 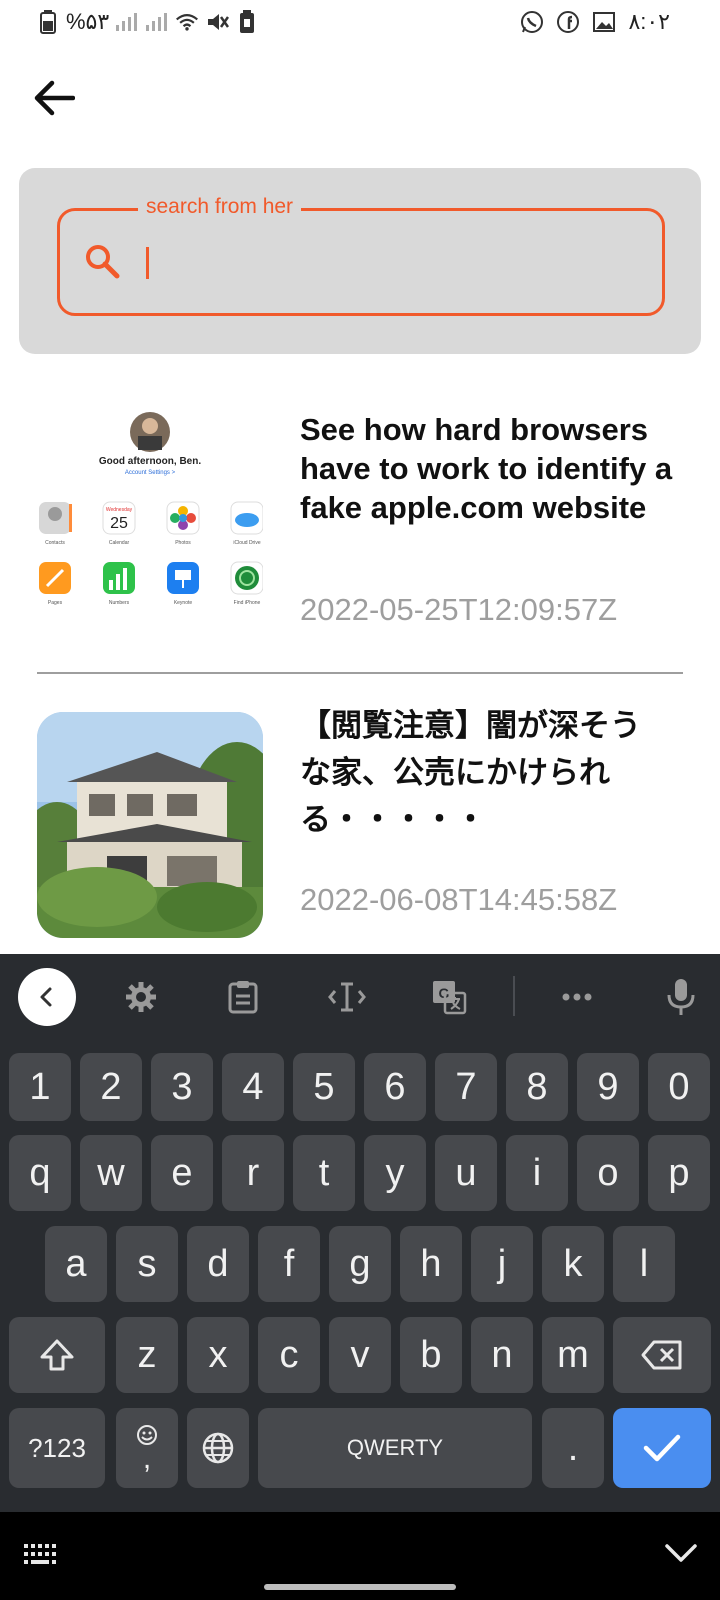 I want to click on key-0: 0, so click(x=679, y=1087).